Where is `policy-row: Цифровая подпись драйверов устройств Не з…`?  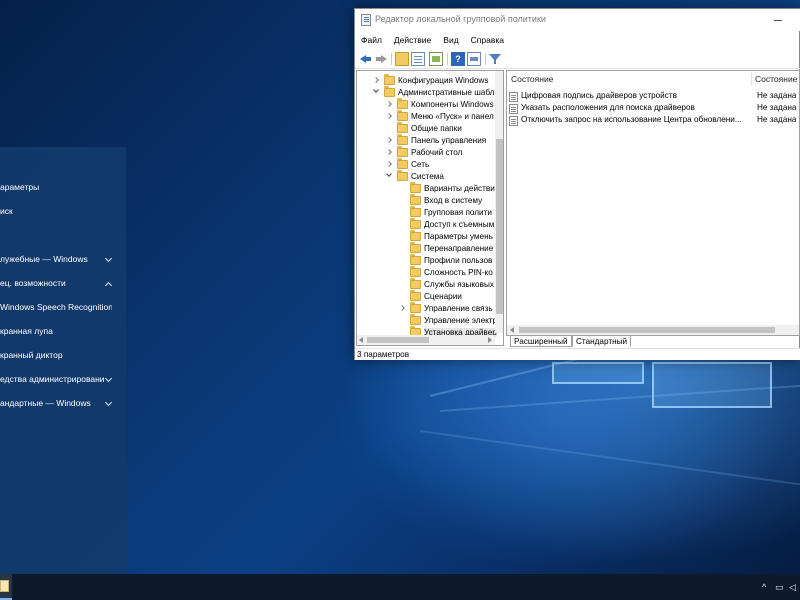 policy-row: Цифровая подпись драйверов устройств Не з… is located at coordinates (653, 97).